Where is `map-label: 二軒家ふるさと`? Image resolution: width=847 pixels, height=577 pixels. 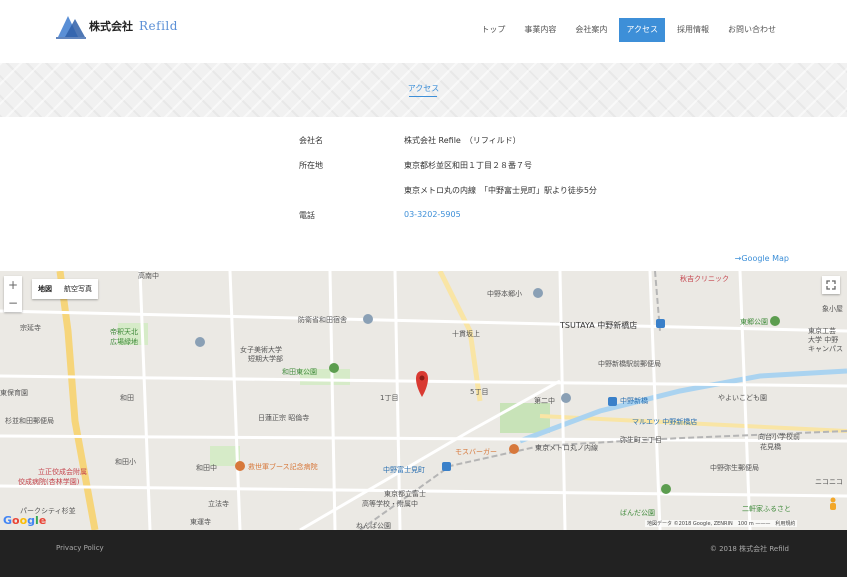
map-label: 二軒家ふるさと is located at coordinates (766, 509).